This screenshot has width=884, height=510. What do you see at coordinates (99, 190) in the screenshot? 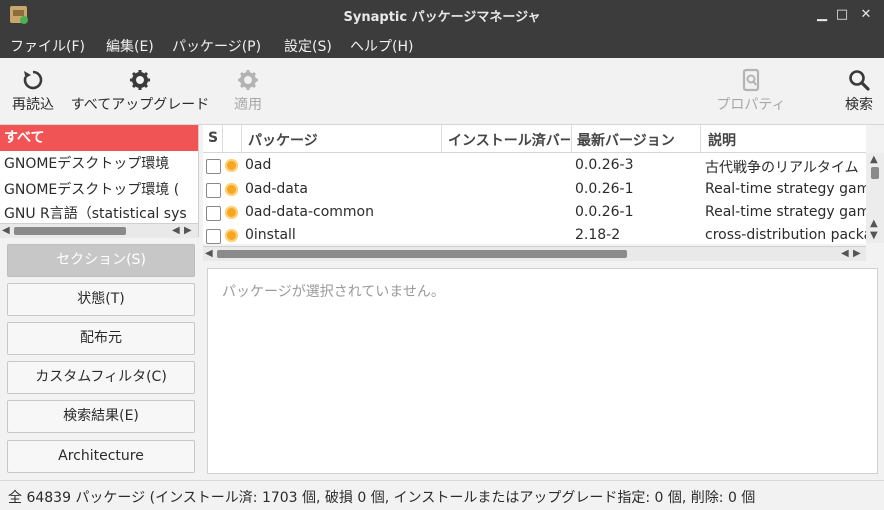
I see `section-item: GNOMEデスクトップ環境 (` at bounding box center [99, 190].